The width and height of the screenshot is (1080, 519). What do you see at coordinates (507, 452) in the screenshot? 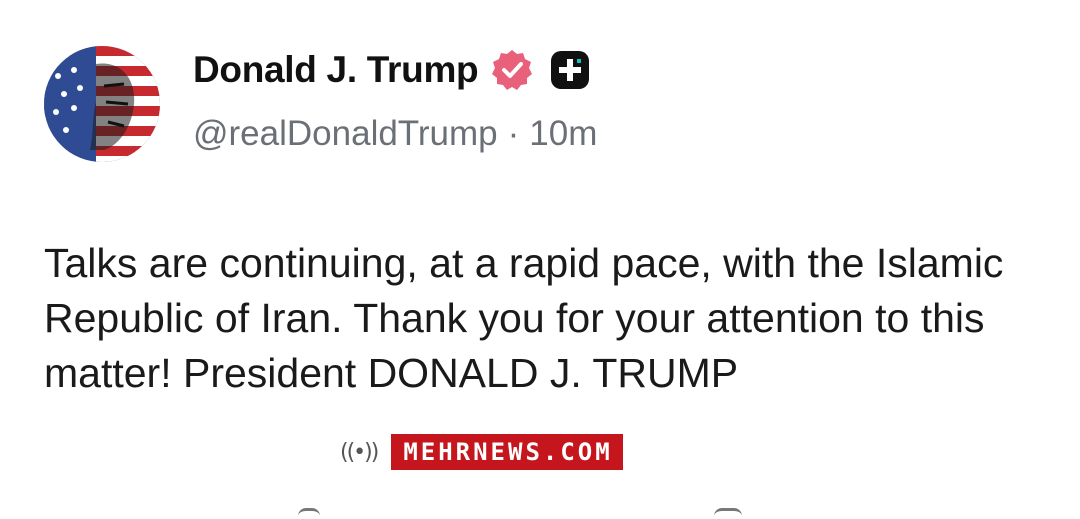
I see `watermark-label: MEHRNEWS.COM` at bounding box center [507, 452].